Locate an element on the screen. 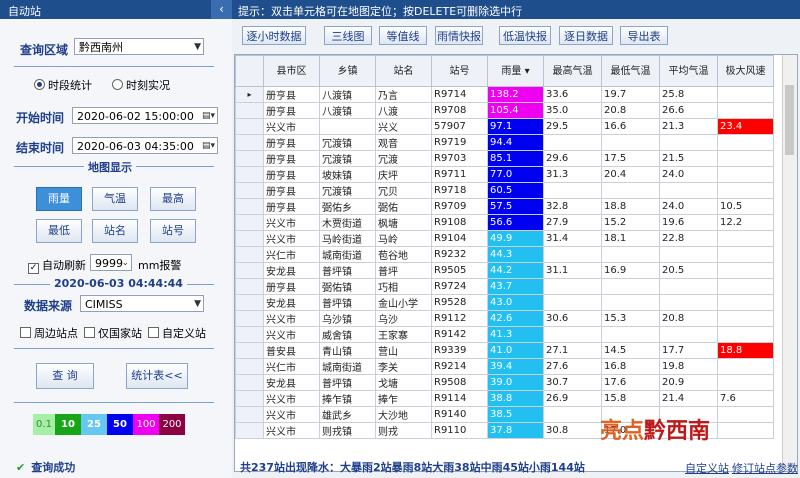 The image size is (800, 478). table-cell: R9709 is located at coordinates (459, 206).